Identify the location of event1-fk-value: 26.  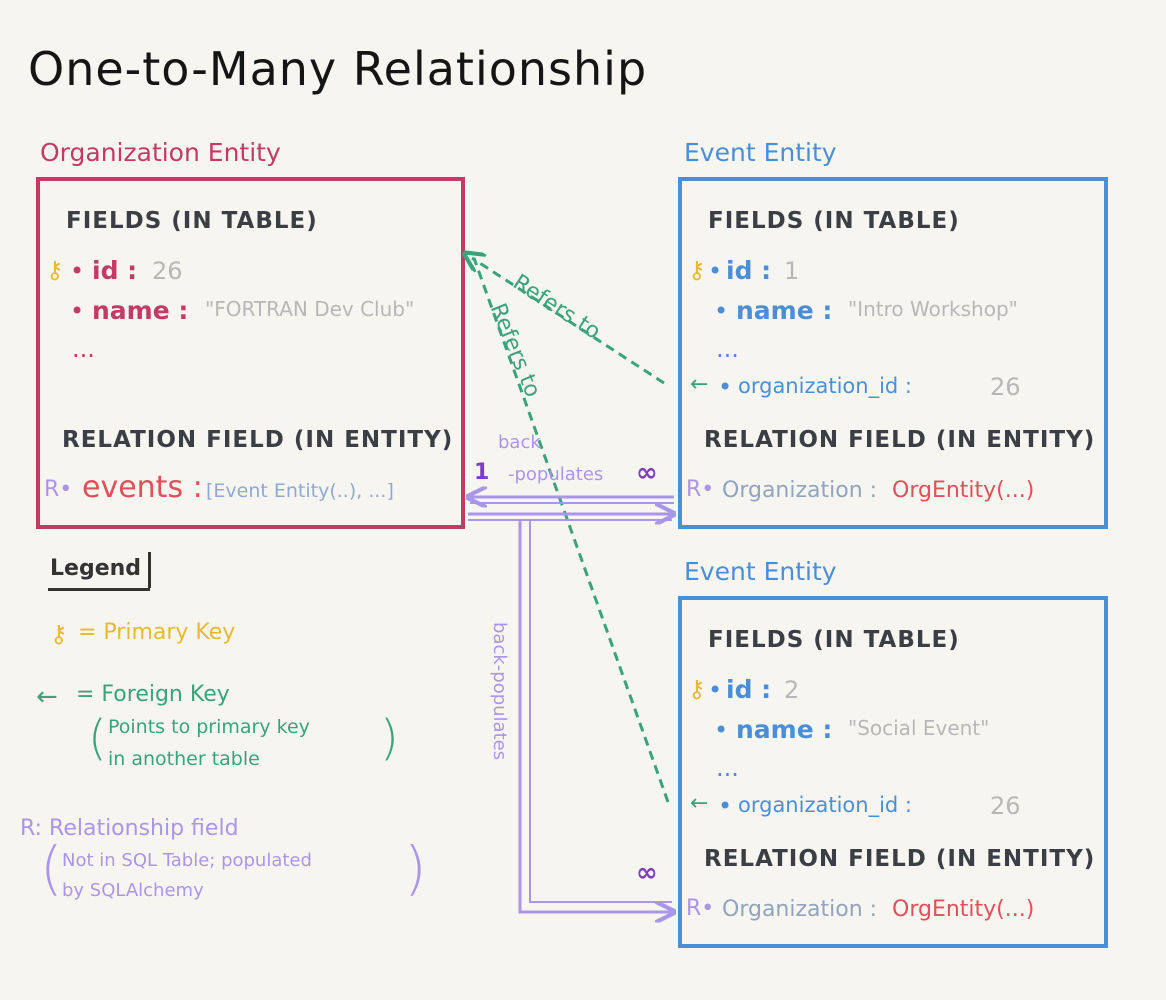
(1005, 387).